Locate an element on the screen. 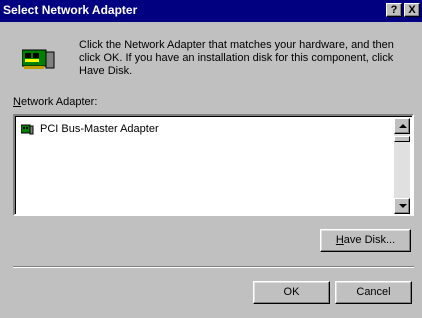 The height and width of the screenshot is (318, 422). network-adapter-label: Network Adapter: is located at coordinates (55, 102).